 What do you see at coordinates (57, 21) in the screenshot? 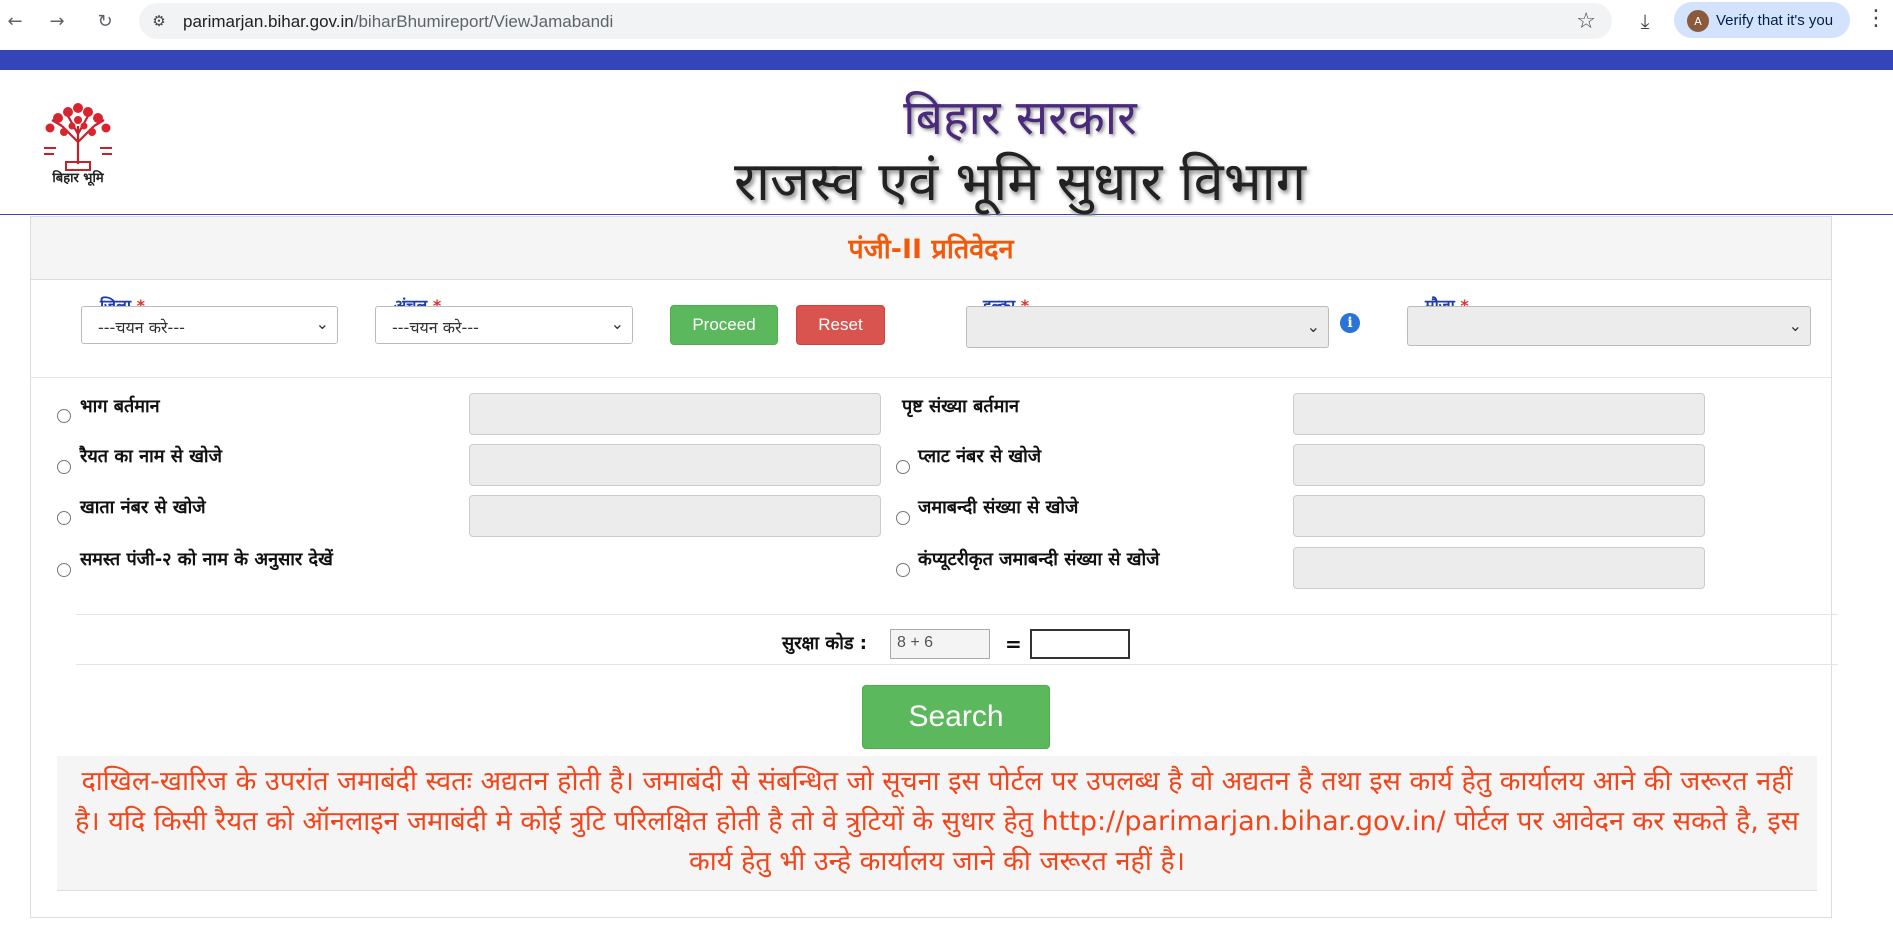
I see `forward-arrow-icon: →` at bounding box center [57, 21].